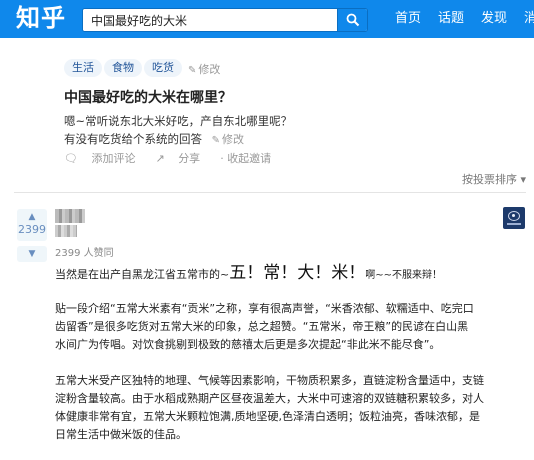 This screenshot has width=534, height=460. What do you see at coordinates (267, 416) in the screenshot?
I see `answer-p2-line: 体健康非常有宜，五常大米颗粒饱满,质地坚硬,色泽清白透明；饭粒油亮，香味浓郁，是` at bounding box center [267, 416].